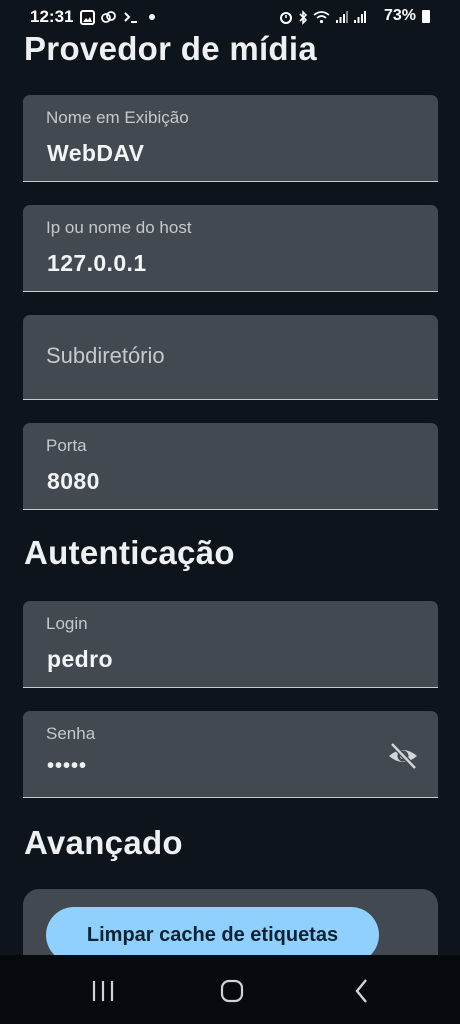 The image size is (460, 1024). Describe the element at coordinates (230, 754) in the screenshot. I see `password-field: Senha •••••` at that location.